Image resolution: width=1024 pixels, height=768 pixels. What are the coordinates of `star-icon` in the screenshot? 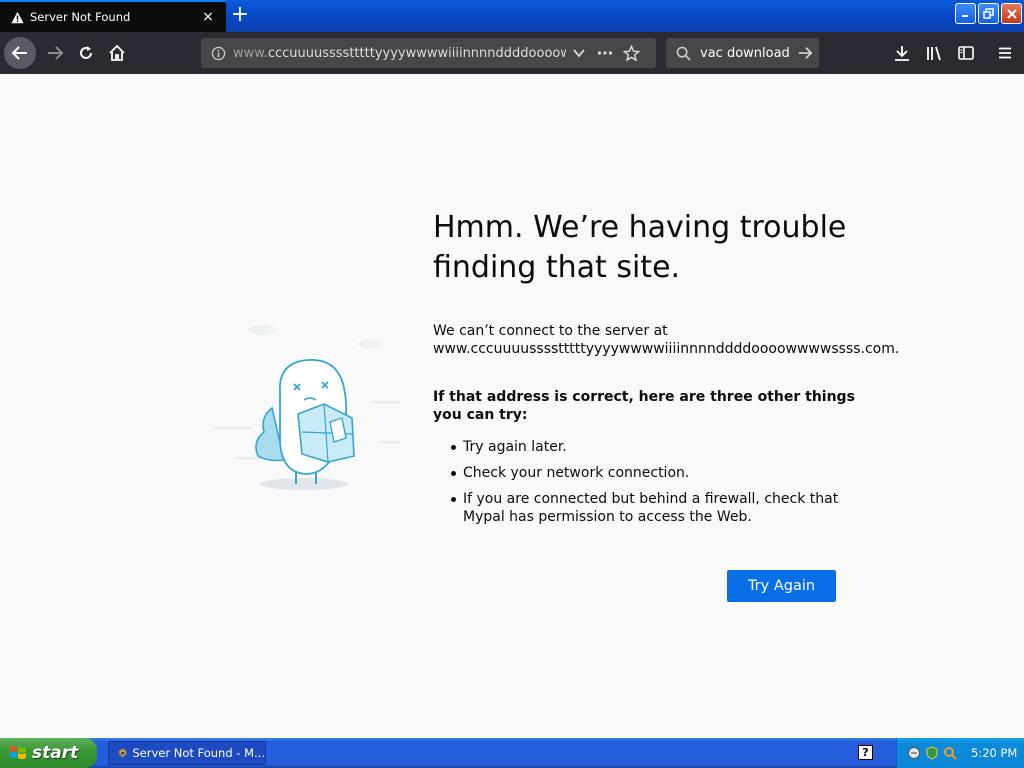 It's located at (631, 53).